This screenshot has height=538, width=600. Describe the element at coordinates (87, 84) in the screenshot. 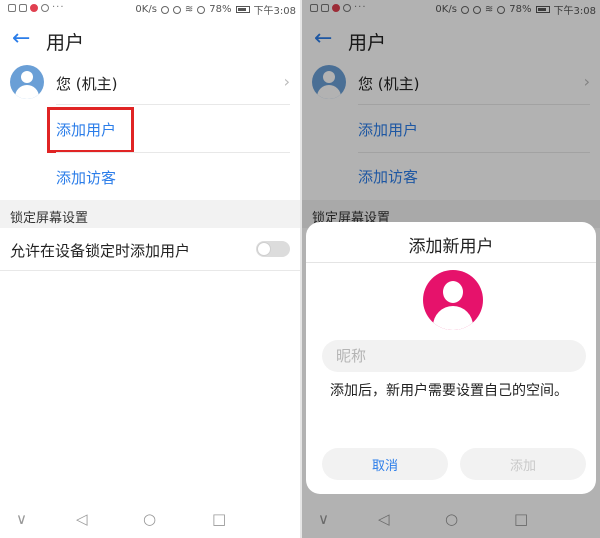

I see `owner-user-label: 您 (机主)` at that location.